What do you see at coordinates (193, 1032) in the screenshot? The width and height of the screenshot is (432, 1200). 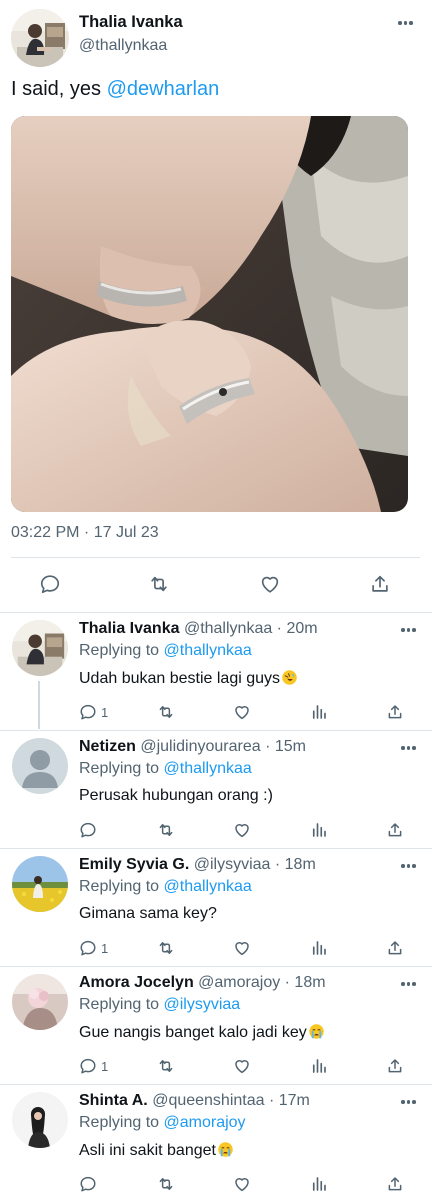 I see `reply-body: Gue nangis banget kalo jadi key` at bounding box center [193, 1032].